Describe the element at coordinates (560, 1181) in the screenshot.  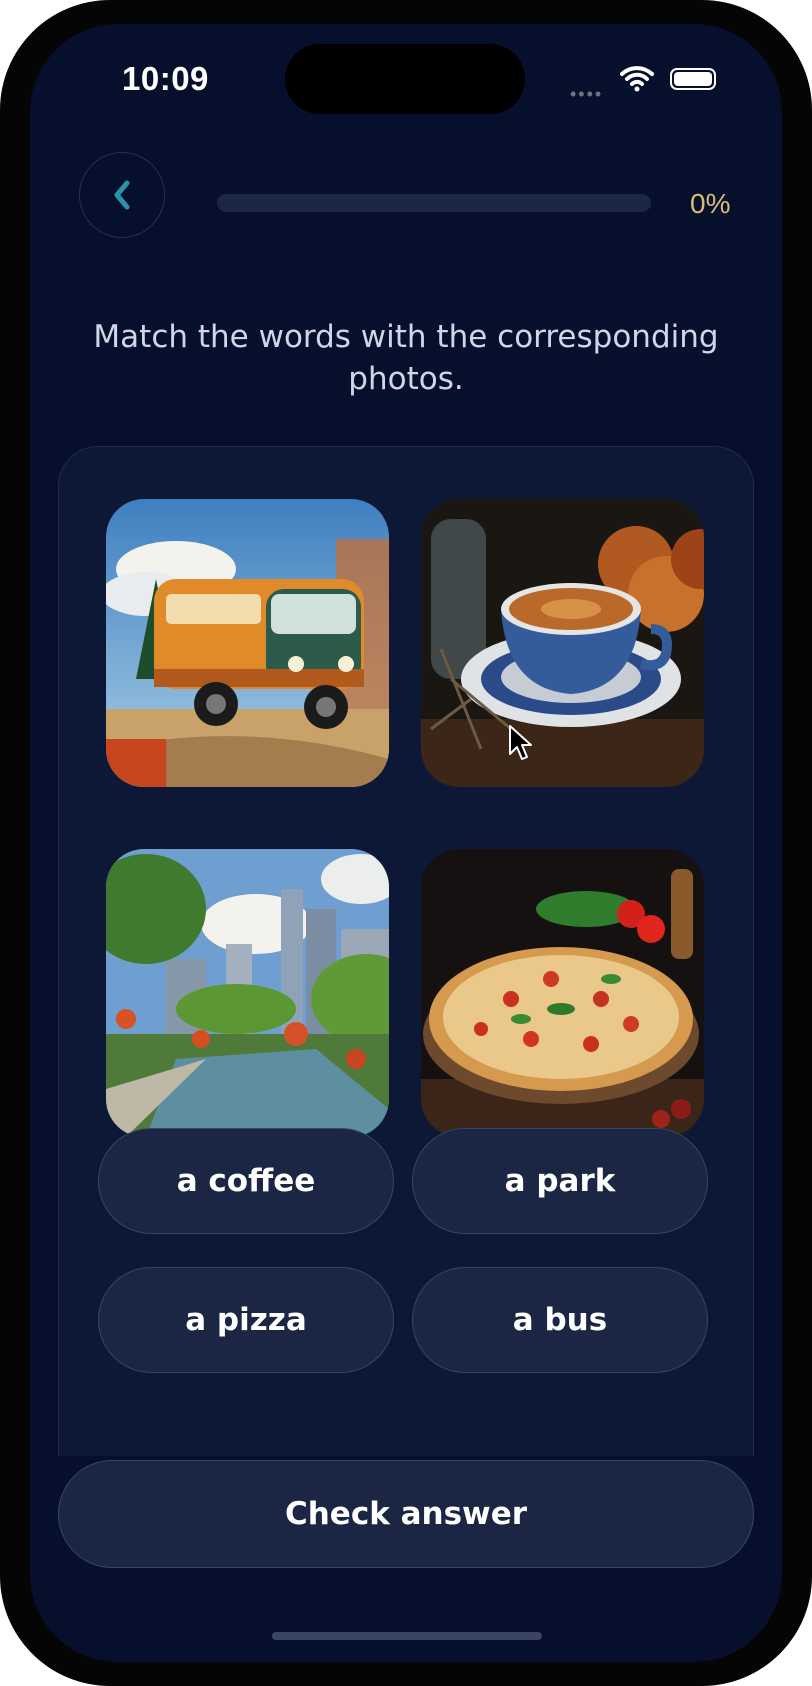
I see `word-option-park: a park` at that location.